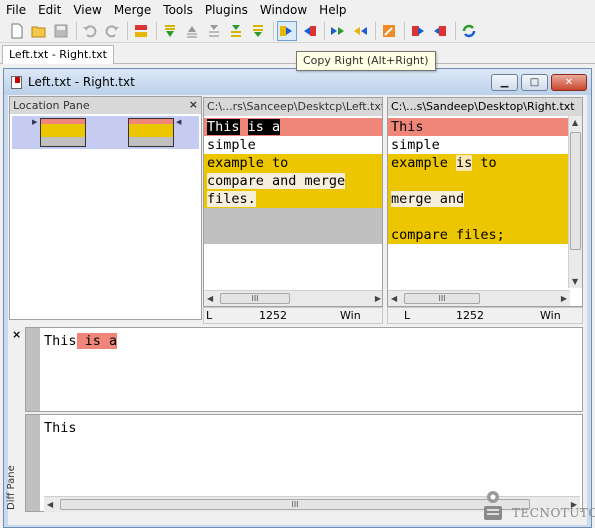 The width and height of the screenshot is (595, 528). Describe the element at coordinates (61, 31) in the screenshot. I see `save-icon` at that location.